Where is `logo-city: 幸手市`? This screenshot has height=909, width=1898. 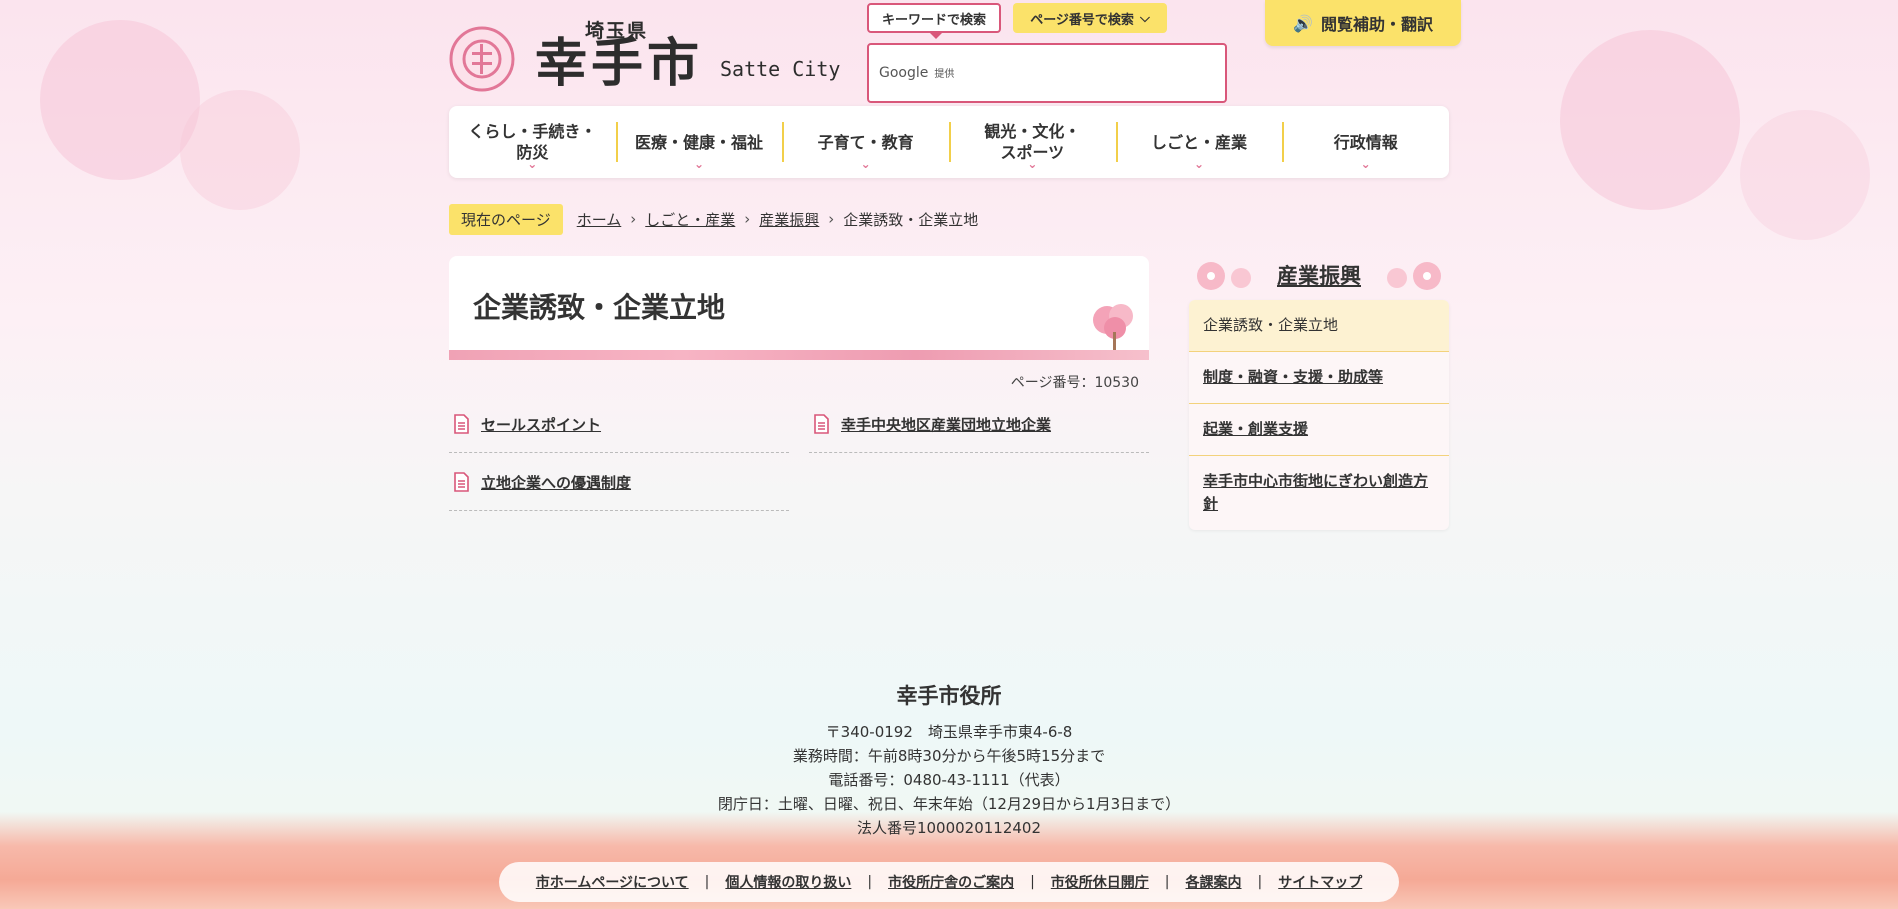 logo-city: 幸手市 is located at coordinates (619, 64).